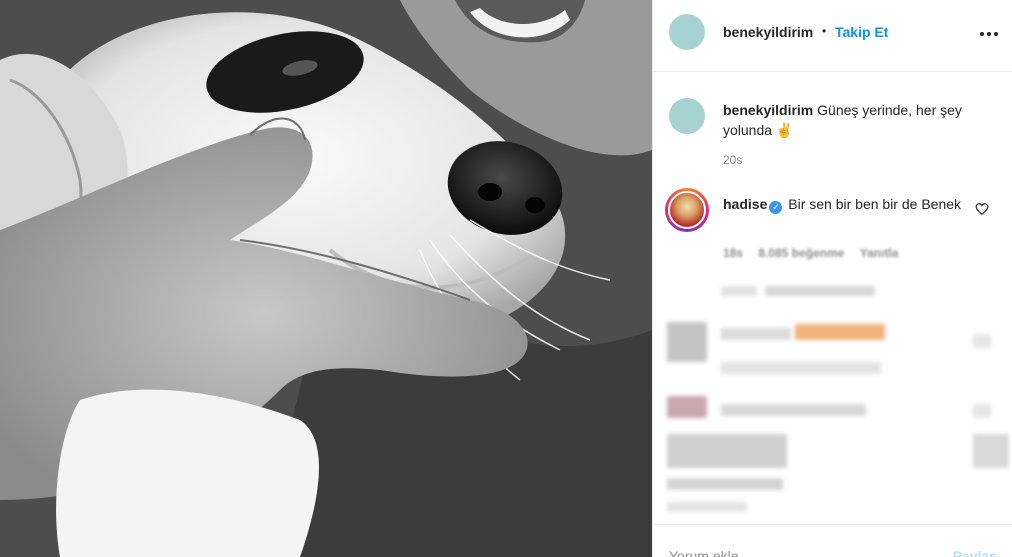 Image resolution: width=1012 pixels, height=557 pixels. I want to click on blurred-post-date, so click(707, 507).